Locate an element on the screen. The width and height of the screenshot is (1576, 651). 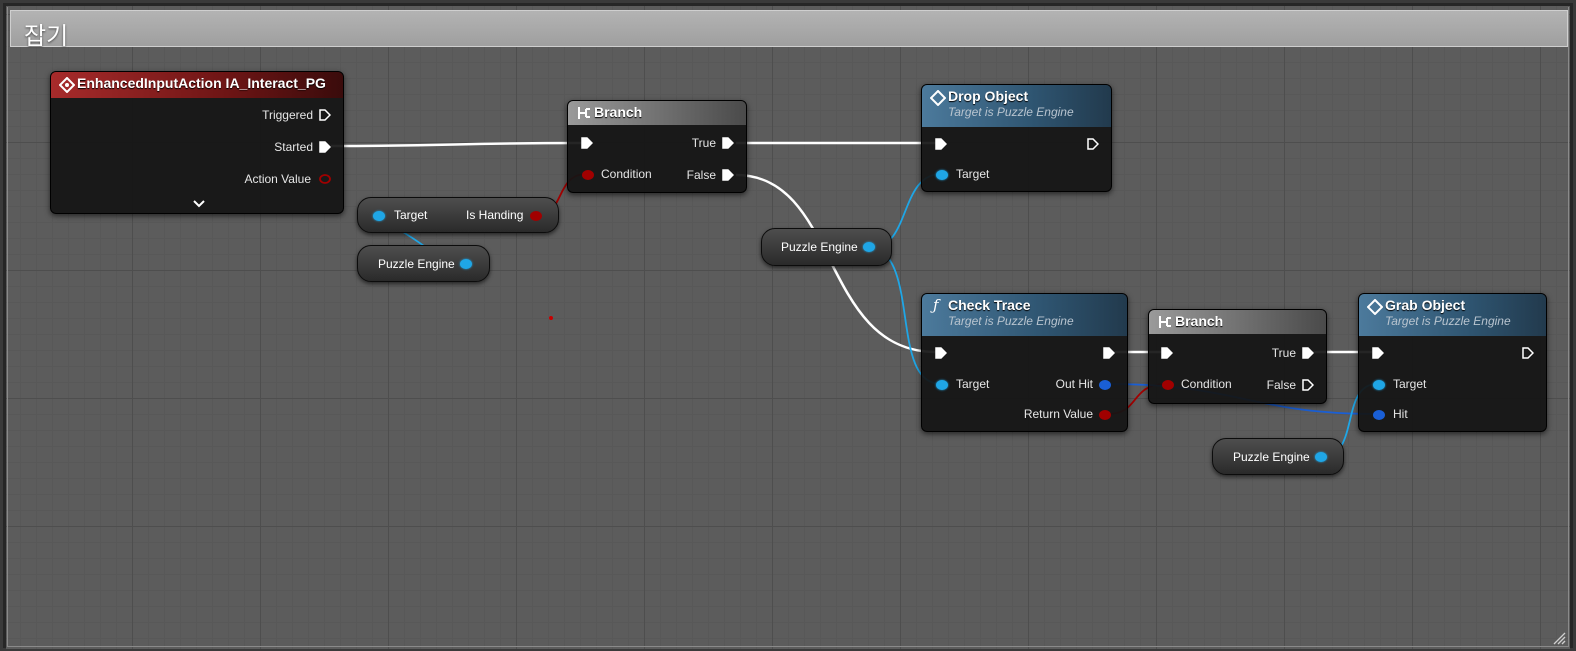
check-trace-target-pin is located at coordinates (942, 385).